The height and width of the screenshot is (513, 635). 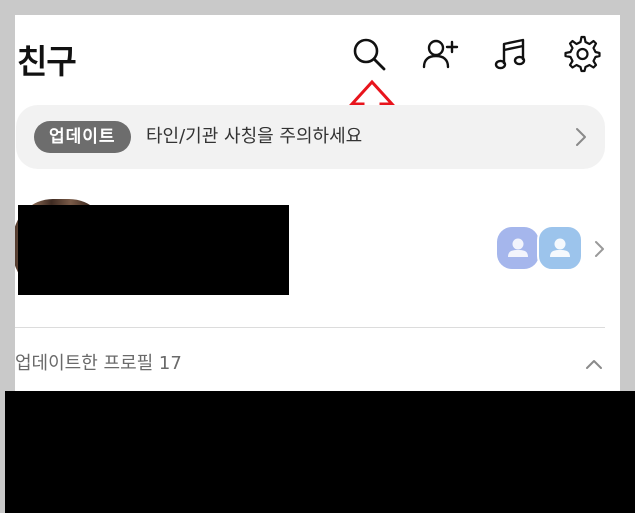 What do you see at coordinates (369, 54) in the screenshot?
I see `search-icon` at bounding box center [369, 54].